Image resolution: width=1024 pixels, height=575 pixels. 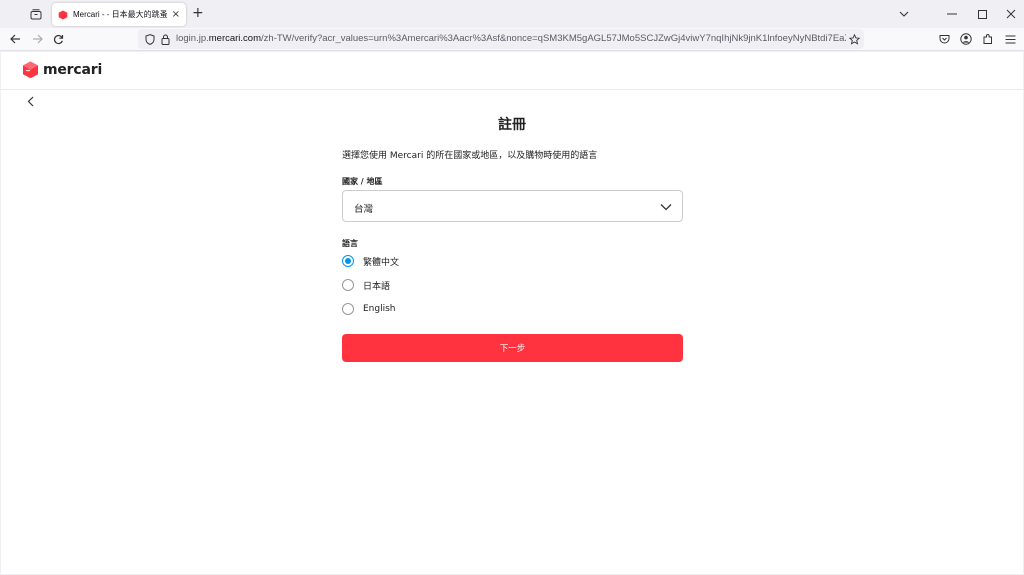 I want to click on mercari-favicon-icon, so click(x=63, y=14).